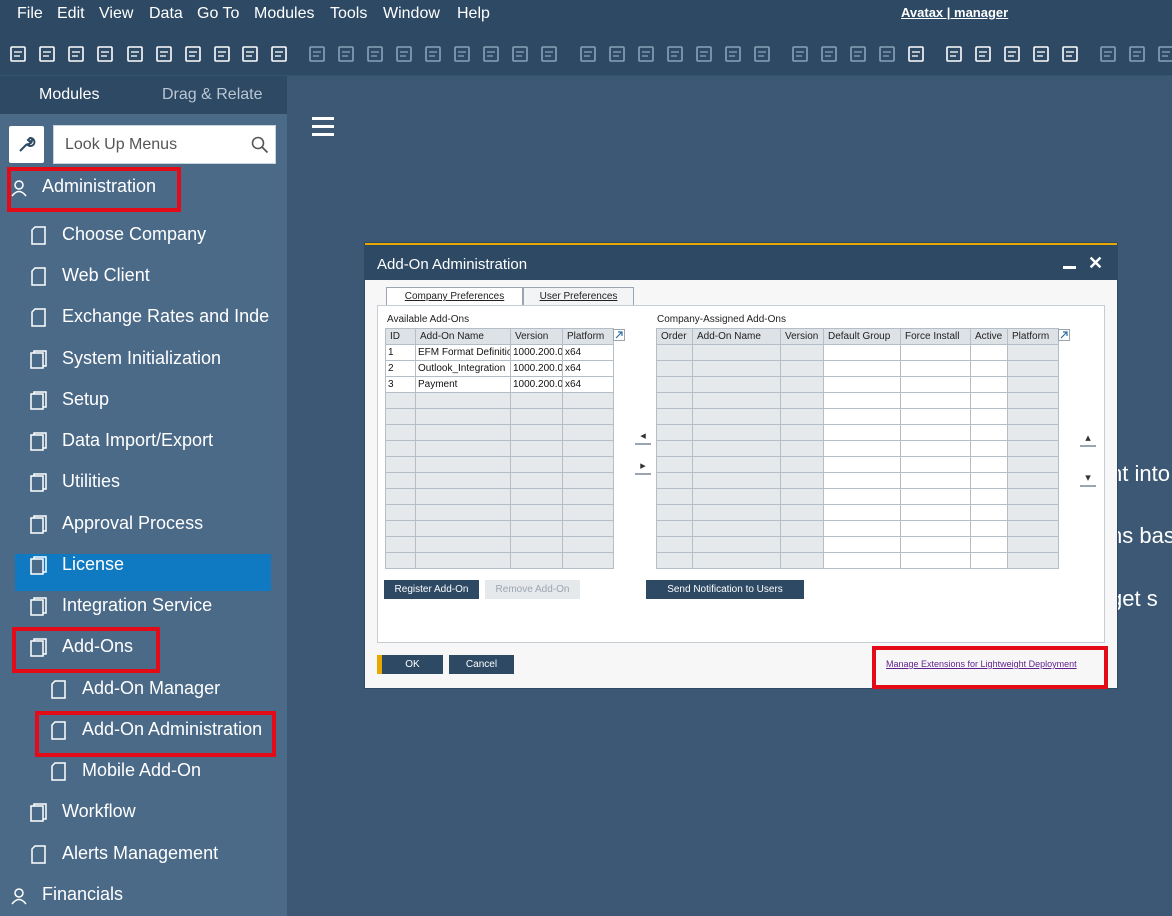 Image resolution: width=1172 pixels, height=916 pixels. Describe the element at coordinates (160, 690) in the screenshot. I see `nav-item-add-on-manager: Add-On Manager` at that location.